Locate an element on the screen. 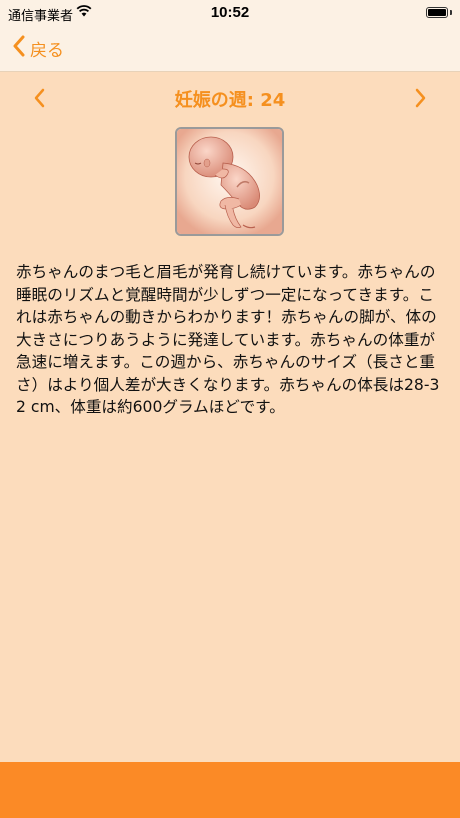 Image resolution: width=460 pixels, height=818 pixels. battery-tip is located at coordinates (451, 12).